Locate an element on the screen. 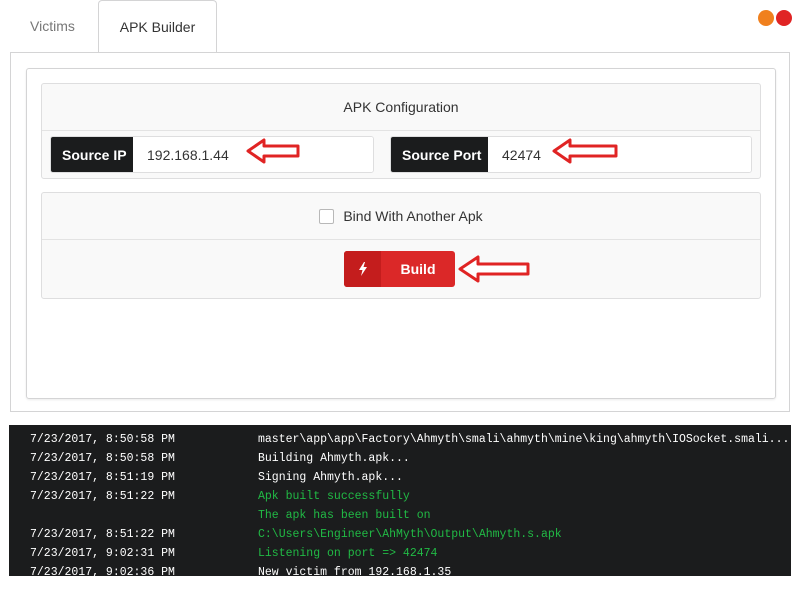 This screenshot has height=598, width=800. tab-apk-builder: APK Builder is located at coordinates (157, 26).